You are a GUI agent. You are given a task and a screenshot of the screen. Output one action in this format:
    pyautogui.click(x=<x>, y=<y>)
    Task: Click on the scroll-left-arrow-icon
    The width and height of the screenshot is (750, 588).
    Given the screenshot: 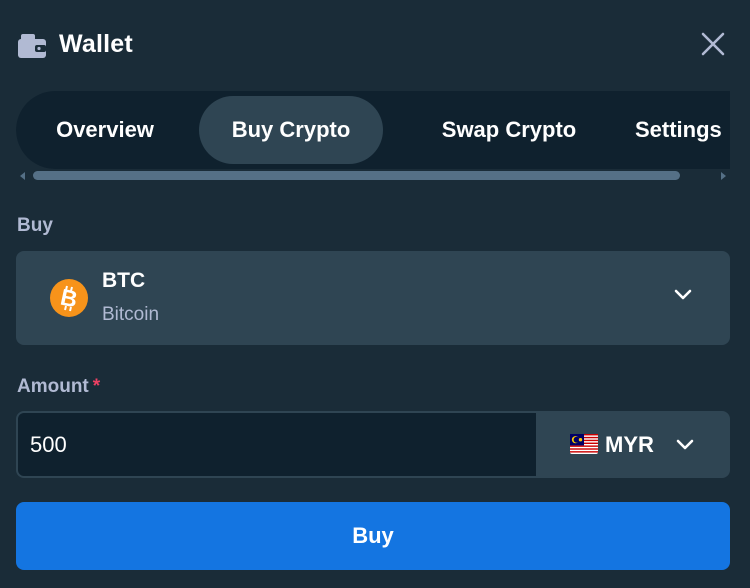 What is the action you would take?
    pyautogui.click(x=22, y=176)
    